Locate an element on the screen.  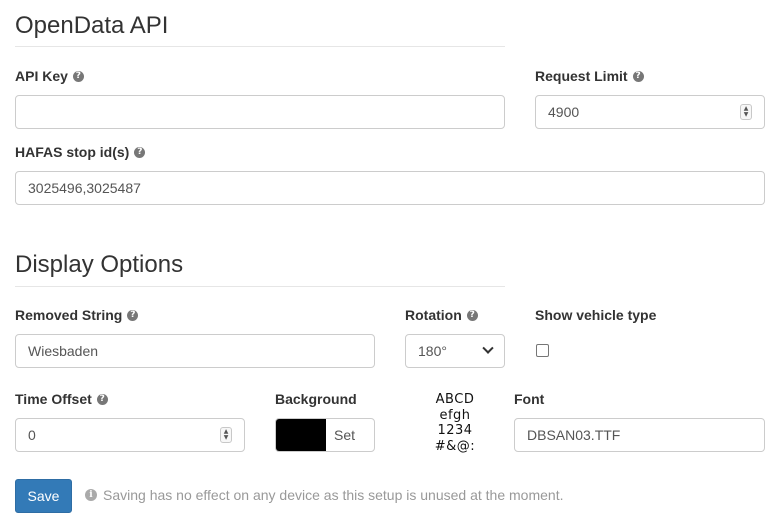
removed-string-label: Removed String ? is located at coordinates (77, 315).